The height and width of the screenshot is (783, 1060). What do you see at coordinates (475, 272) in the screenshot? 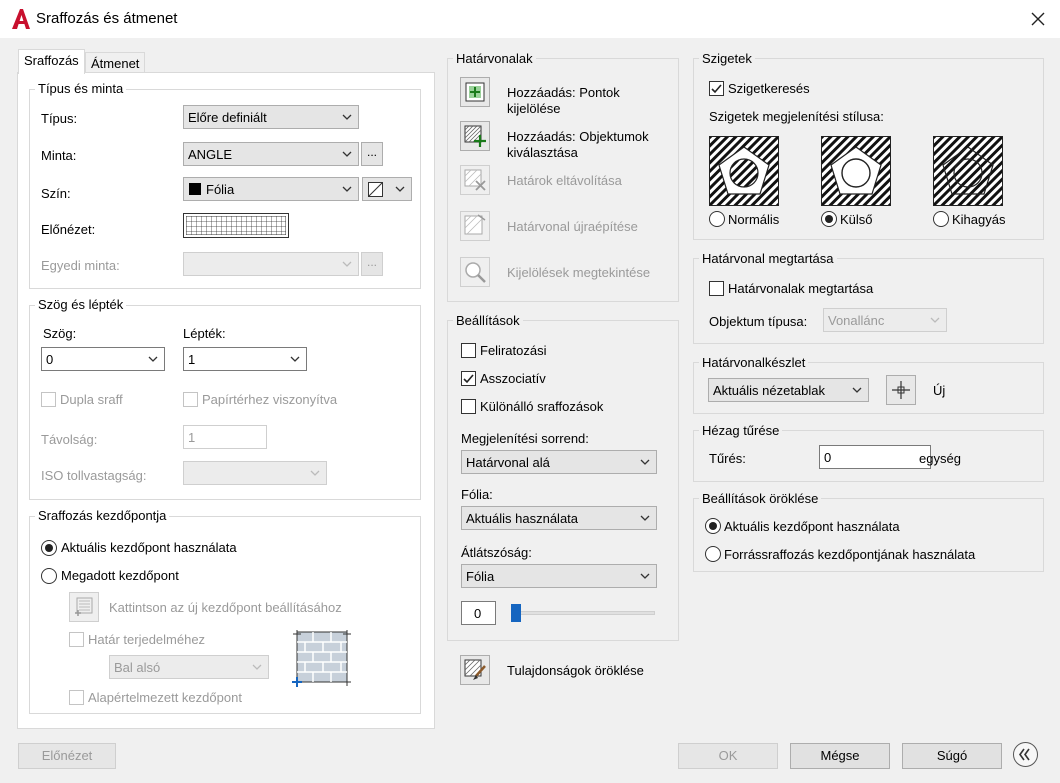
I see `view-selections-button` at bounding box center [475, 272].